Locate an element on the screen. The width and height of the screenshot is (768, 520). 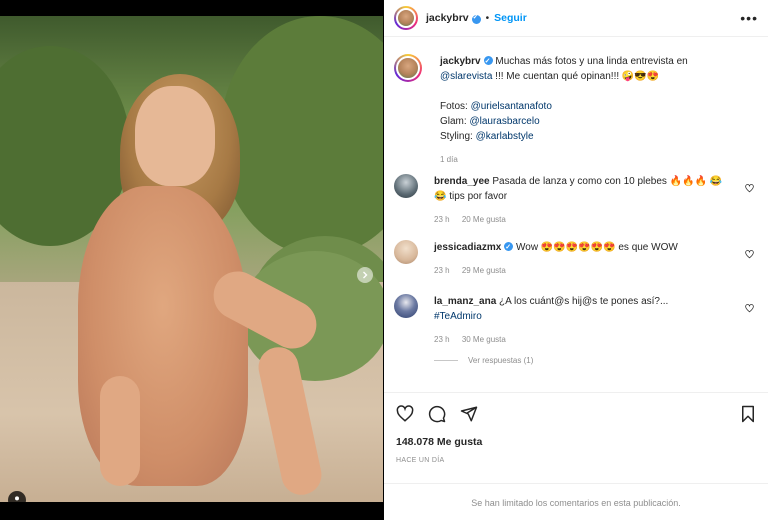
carousel-next-button is located at coordinates (365, 275).